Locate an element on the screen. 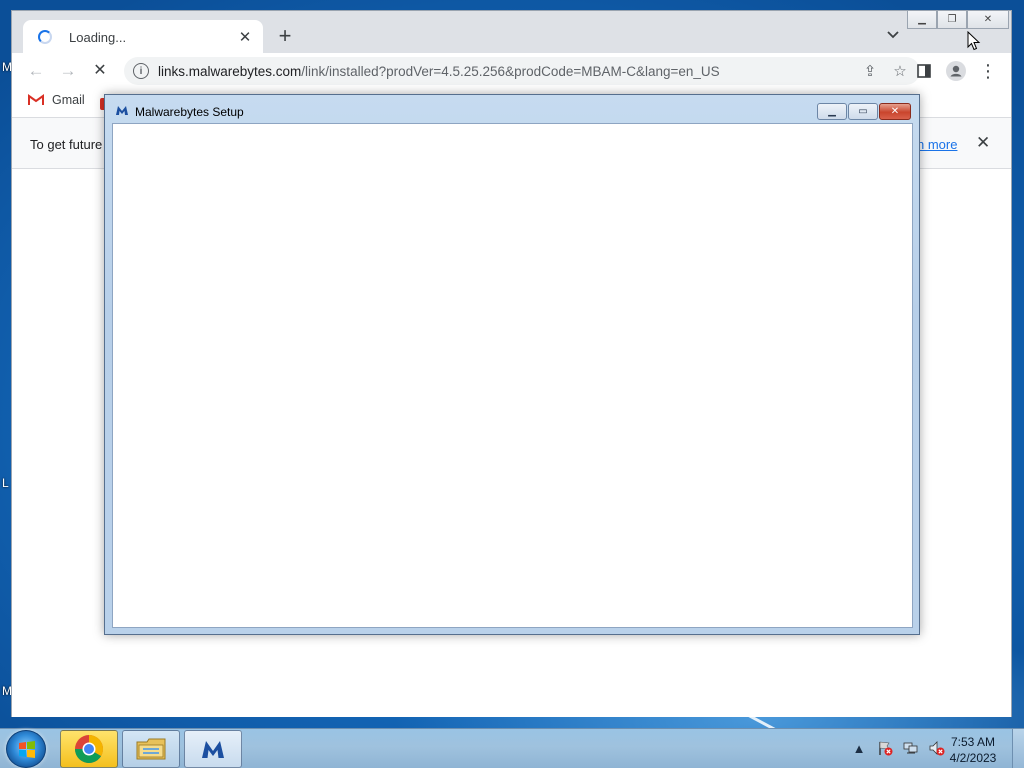 The image size is (1024, 768). mouse-cursor-icon is located at coordinates (974, 41).